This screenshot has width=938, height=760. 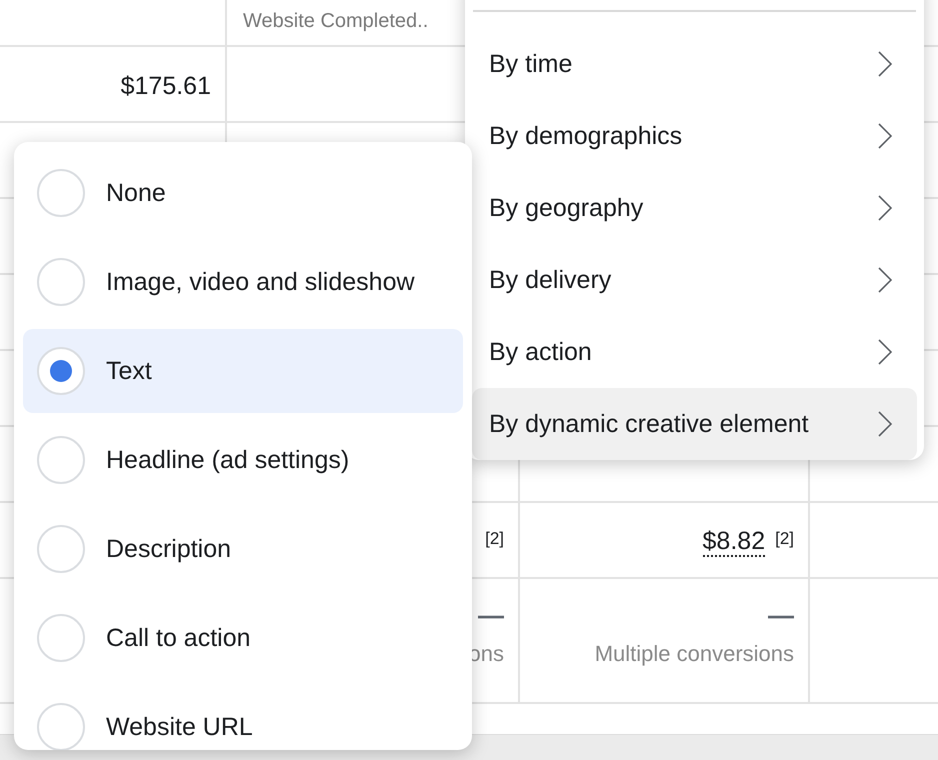 What do you see at coordinates (694, 208) in the screenshot?
I see `menu-item: By geography` at bounding box center [694, 208].